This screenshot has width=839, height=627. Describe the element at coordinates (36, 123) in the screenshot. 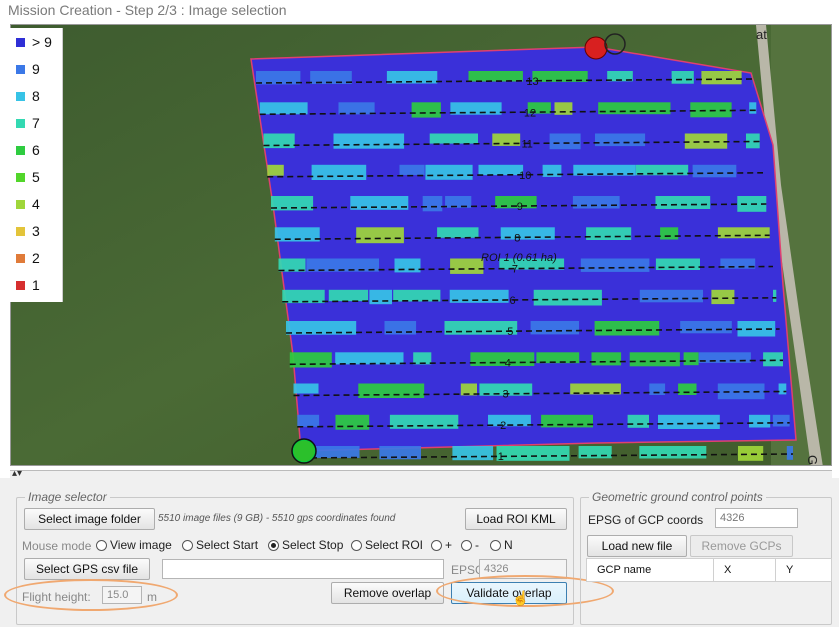

I see `legend-label: 7` at that location.